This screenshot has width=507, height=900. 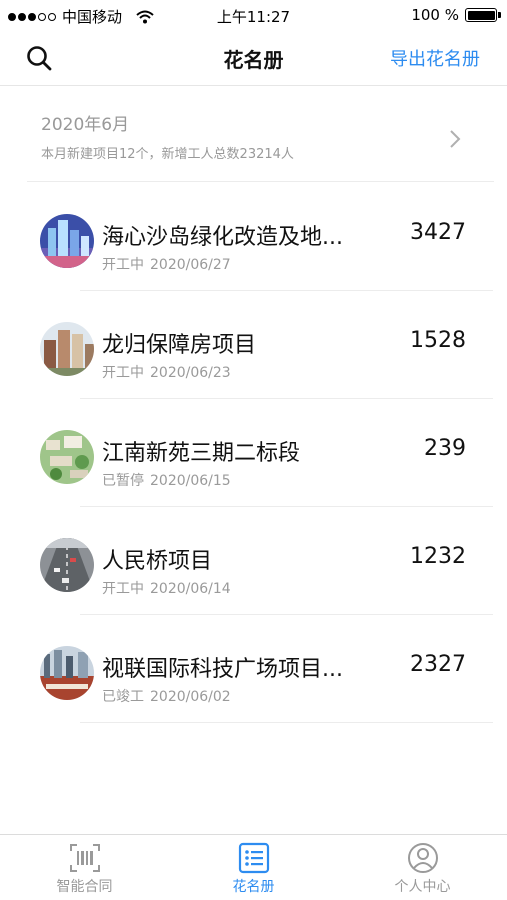 I want to click on project-meta: 开工中 2020/06/14, so click(x=166, y=588).